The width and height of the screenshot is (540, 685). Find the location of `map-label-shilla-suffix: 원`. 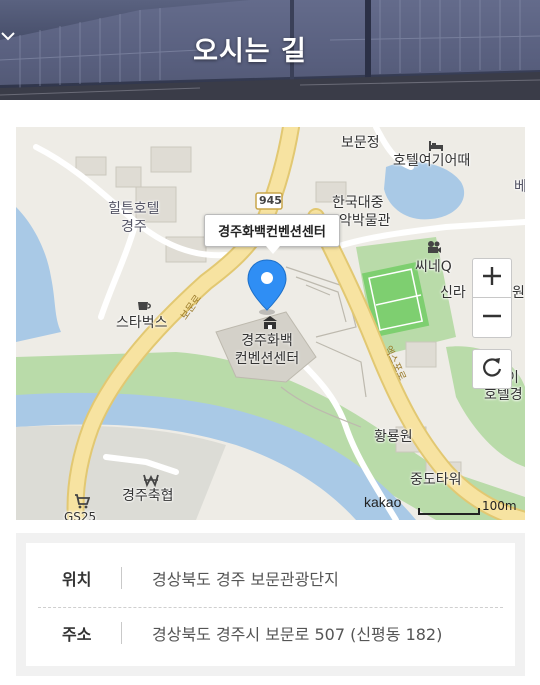

map-label-shilla-suffix: 원 is located at coordinates (518, 293).